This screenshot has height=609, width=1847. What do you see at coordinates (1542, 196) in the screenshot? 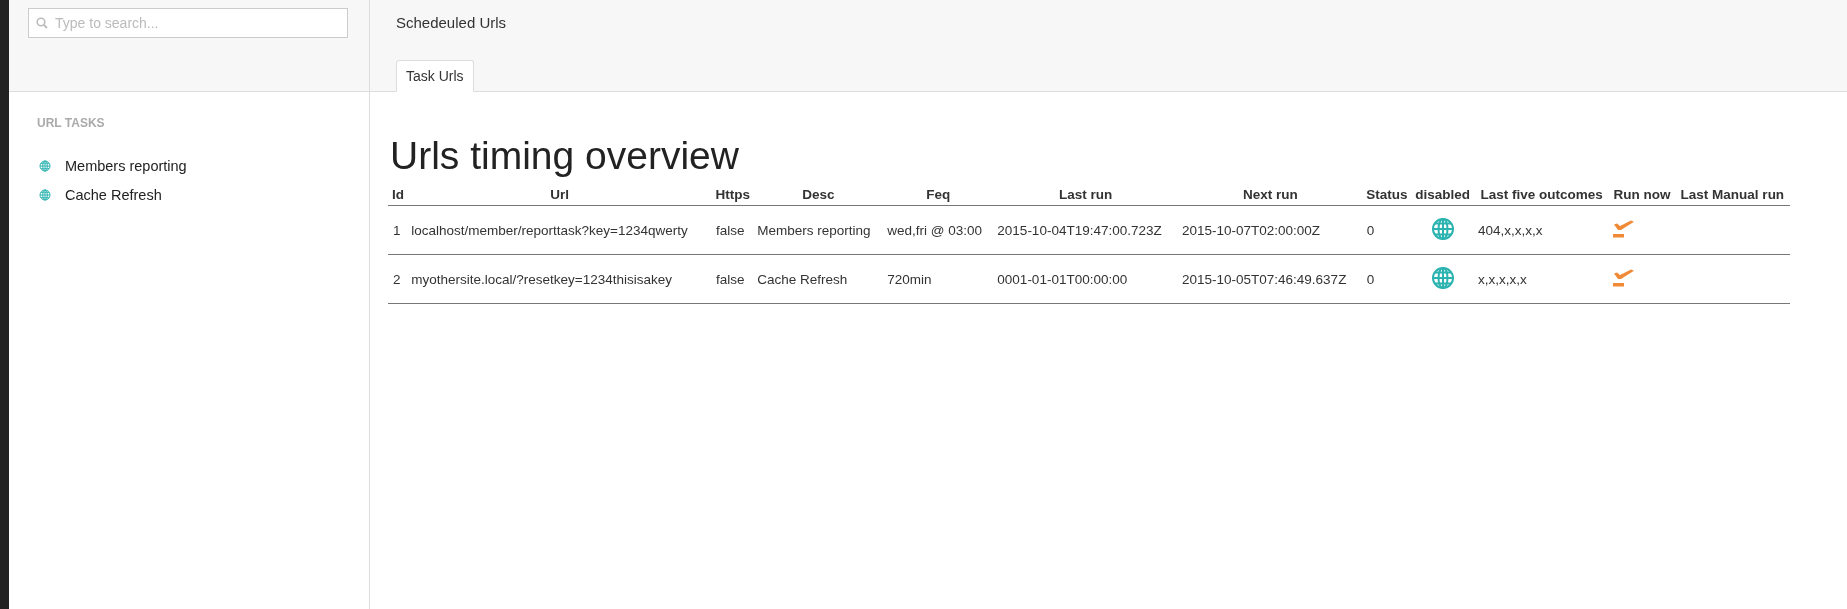
I see `column-header: Last five outcomes` at bounding box center [1542, 196].